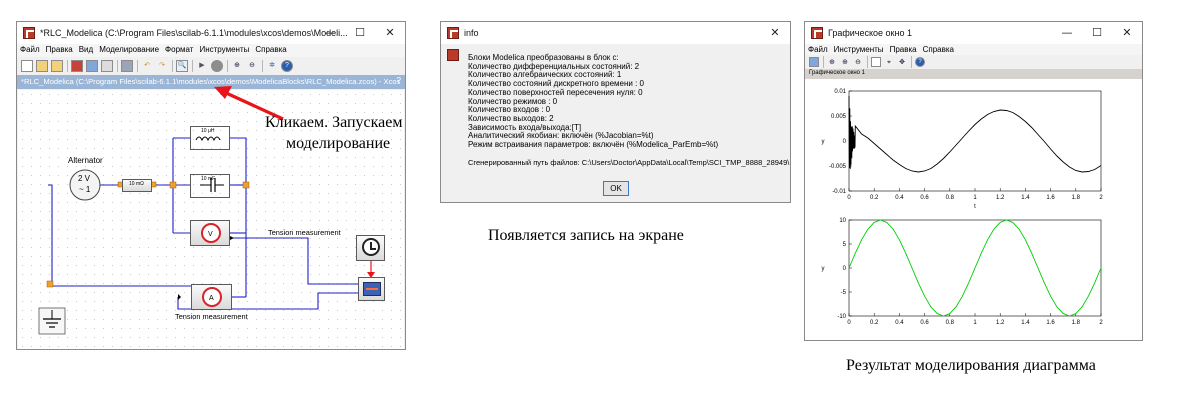 The width and height of the screenshot is (1200, 411). What do you see at coordinates (85, 160) in the screenshot?
I see `alternator-label: Alternator` at bounding box center [85, 160].